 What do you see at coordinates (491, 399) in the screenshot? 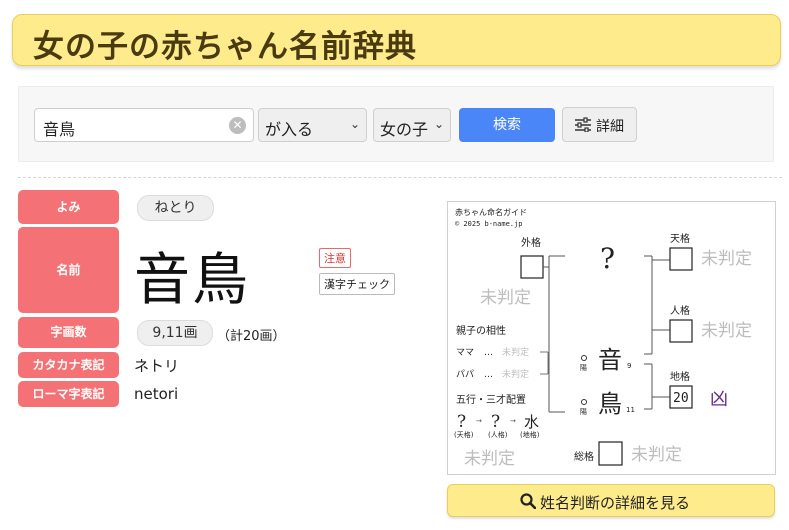
I see `gogyo-title: 五行・三才配置` at bounding box center [491, 399].